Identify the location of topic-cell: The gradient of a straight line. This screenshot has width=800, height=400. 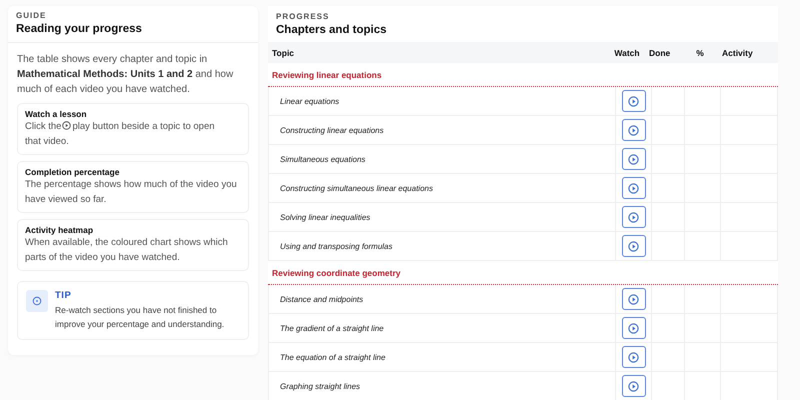
(442, 328).